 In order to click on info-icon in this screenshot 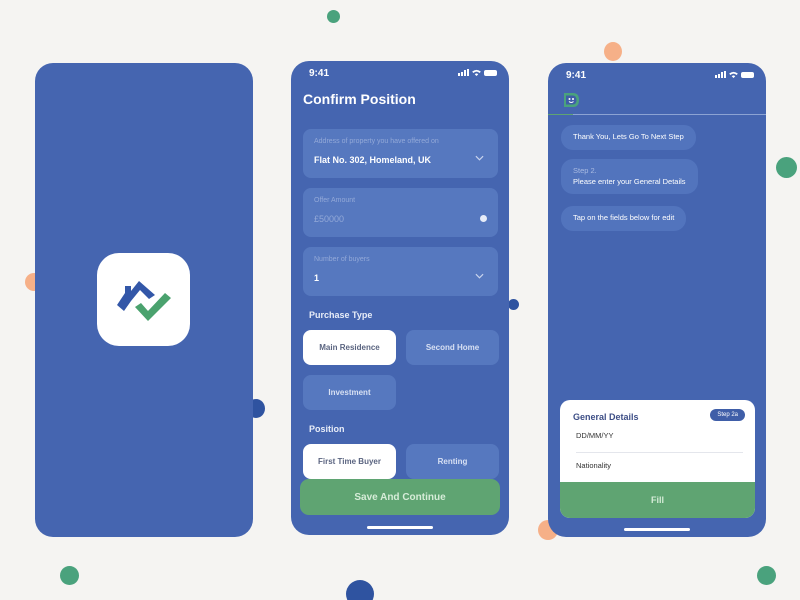, I will do `click(483, 218)`.